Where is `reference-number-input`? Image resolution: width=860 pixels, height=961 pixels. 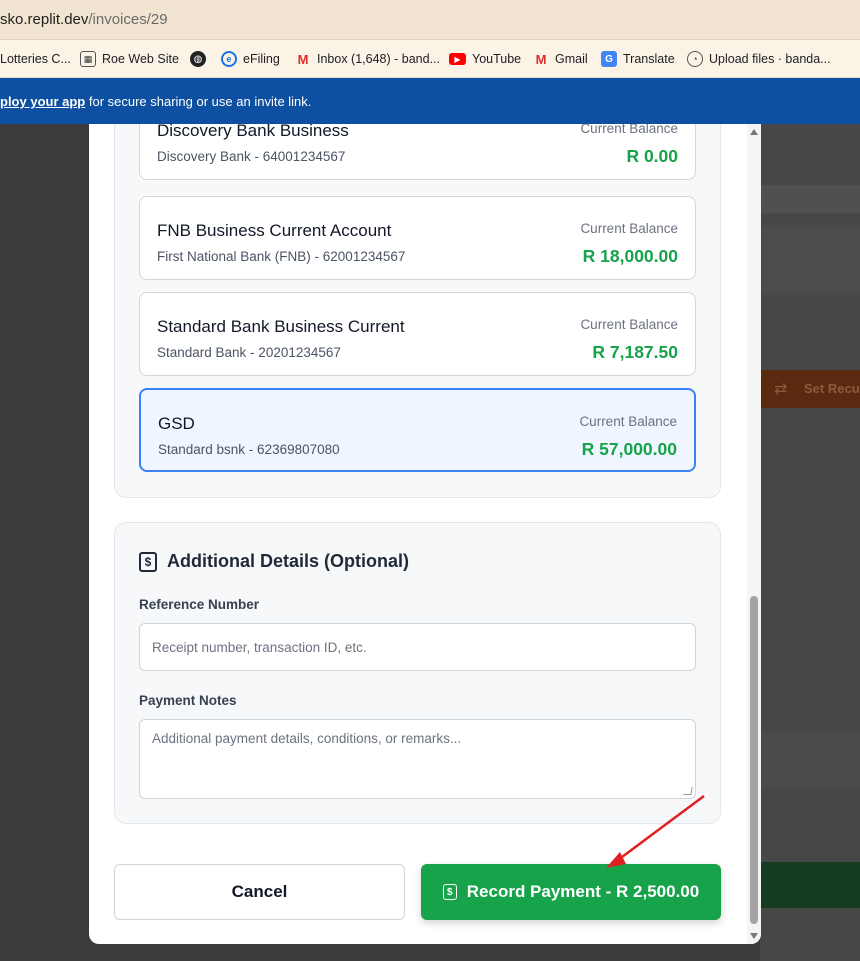
reference-number-input is located at coordinates (417, 647).